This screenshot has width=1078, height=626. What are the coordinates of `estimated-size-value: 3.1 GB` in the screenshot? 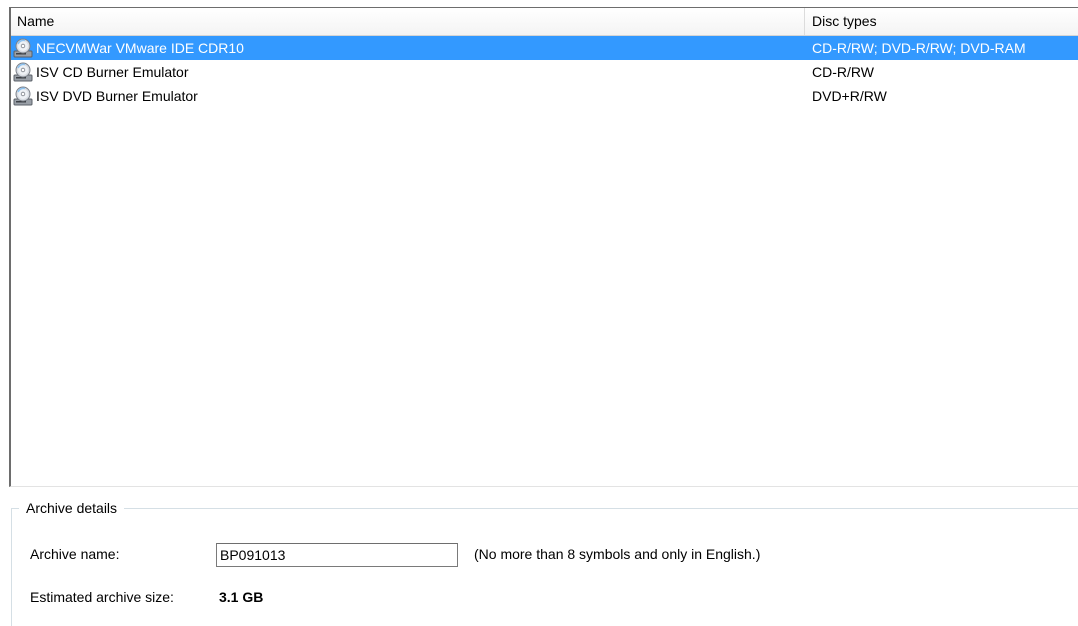 It's located at (241, 597).